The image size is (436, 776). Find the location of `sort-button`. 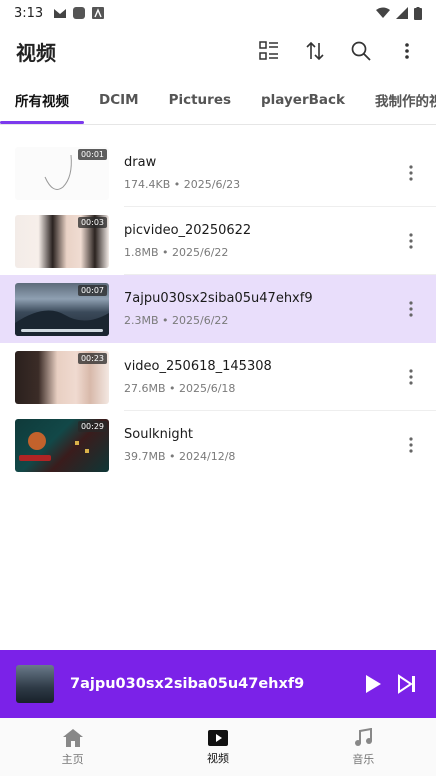

sort-button is located at coordinates (315, 51).